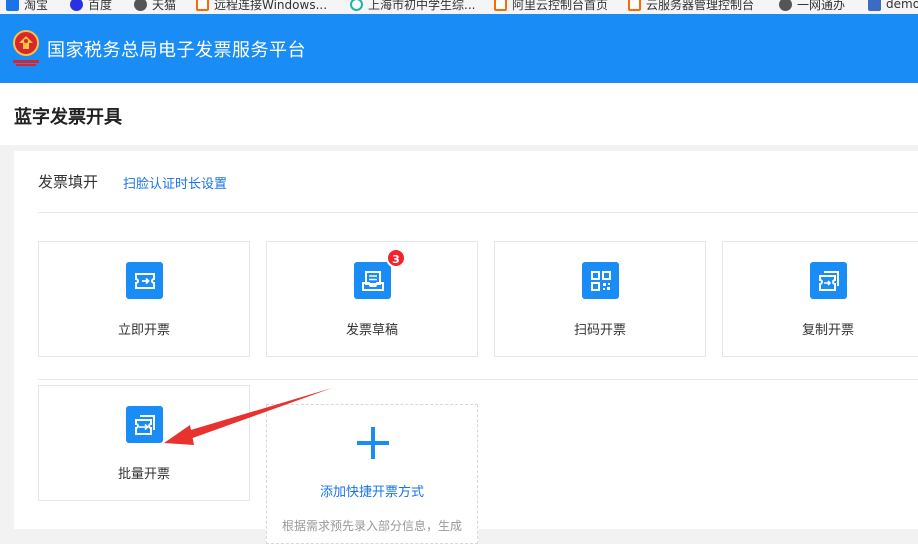 The height and width of the screenshot is (544, 918). Describe the element at coordinates (175, 182) in the screenshot. I see `face-auth-duration-link: 扫脸认证时长设置` at that location.